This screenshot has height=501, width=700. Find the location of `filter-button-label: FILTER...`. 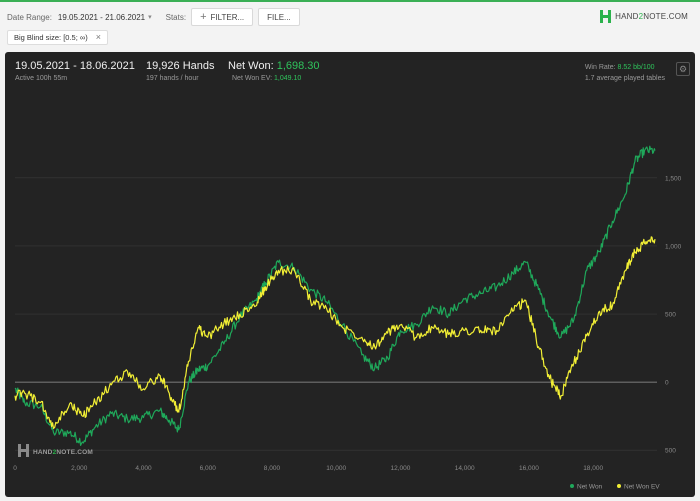

filter-button-label: FILTER... is located at coordinates (227, 17).